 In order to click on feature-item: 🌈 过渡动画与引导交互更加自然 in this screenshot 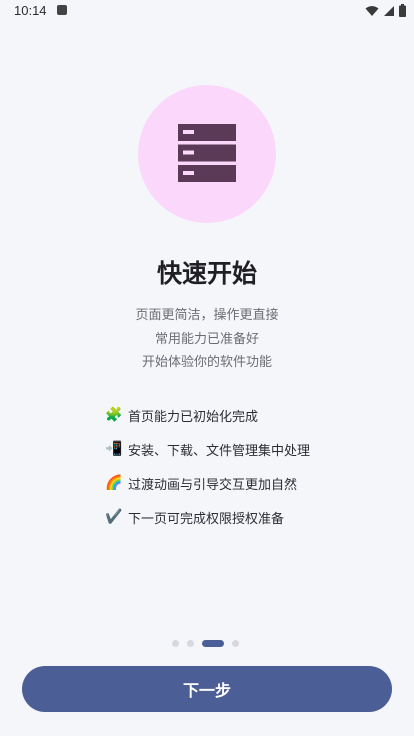, I will do `click(207, 483)`.